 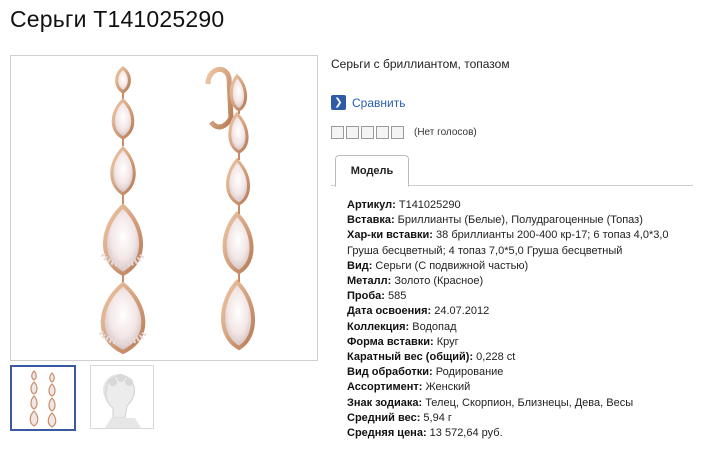 What do you see at coordinates (371, 205) in the screenshot?
I see `prop-key: Артикул:` at bounding box center [371, 205].